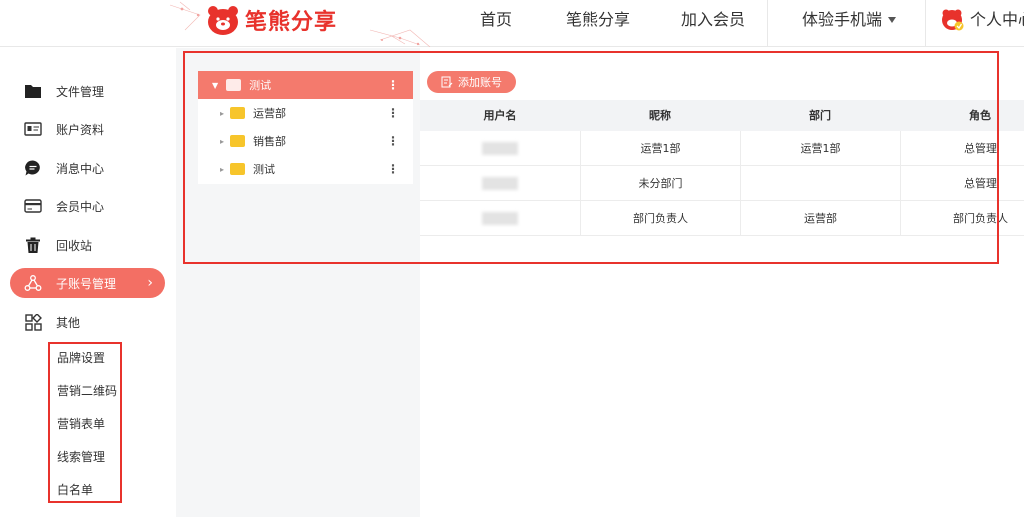 The image size is (1024, 517). I want to click on sidebar-item-membership: 会员中心, so click(87, 206).